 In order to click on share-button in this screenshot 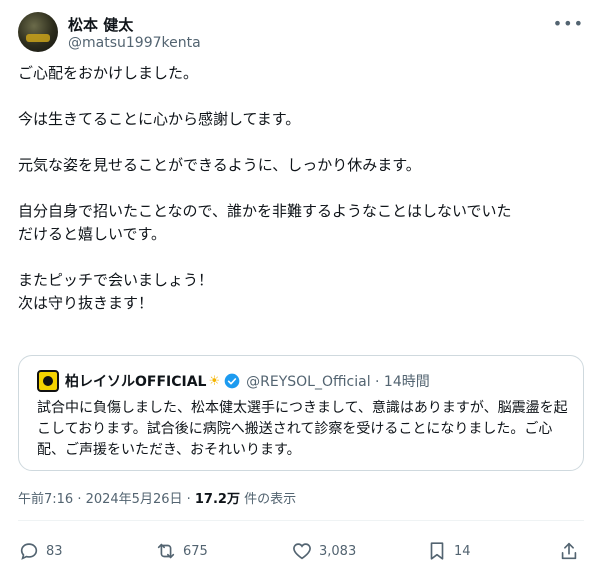, I will do `click(572, 551)`.